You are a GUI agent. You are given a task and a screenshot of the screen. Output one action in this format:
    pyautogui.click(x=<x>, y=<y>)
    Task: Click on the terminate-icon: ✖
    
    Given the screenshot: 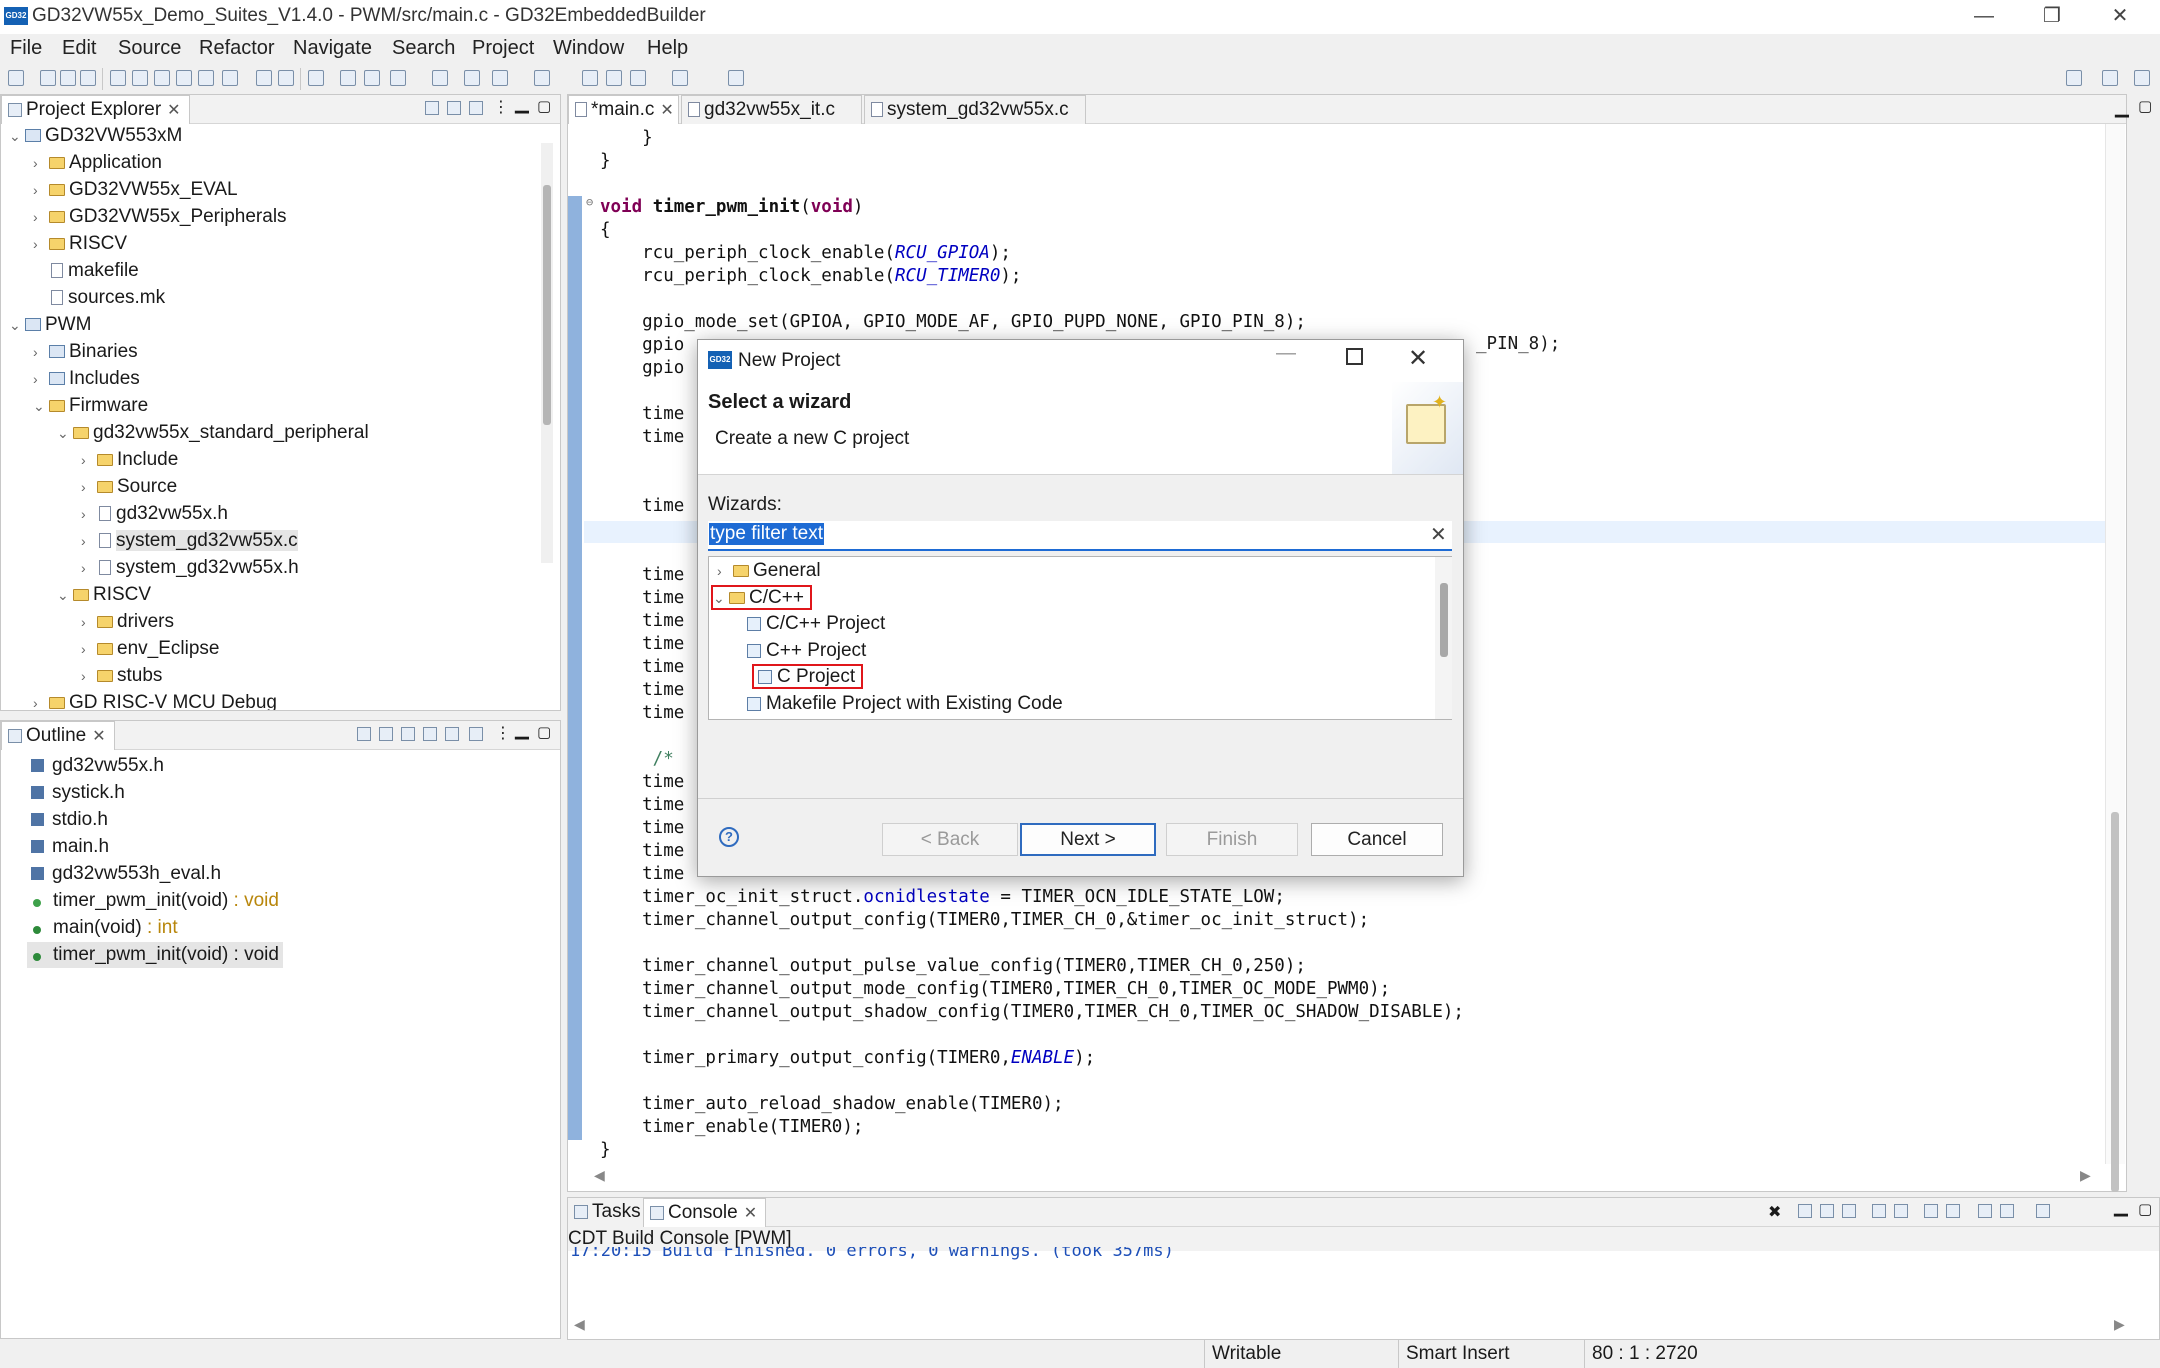 What is the action you would take?
    pyautogui.click(x=1774, y=1212)
    